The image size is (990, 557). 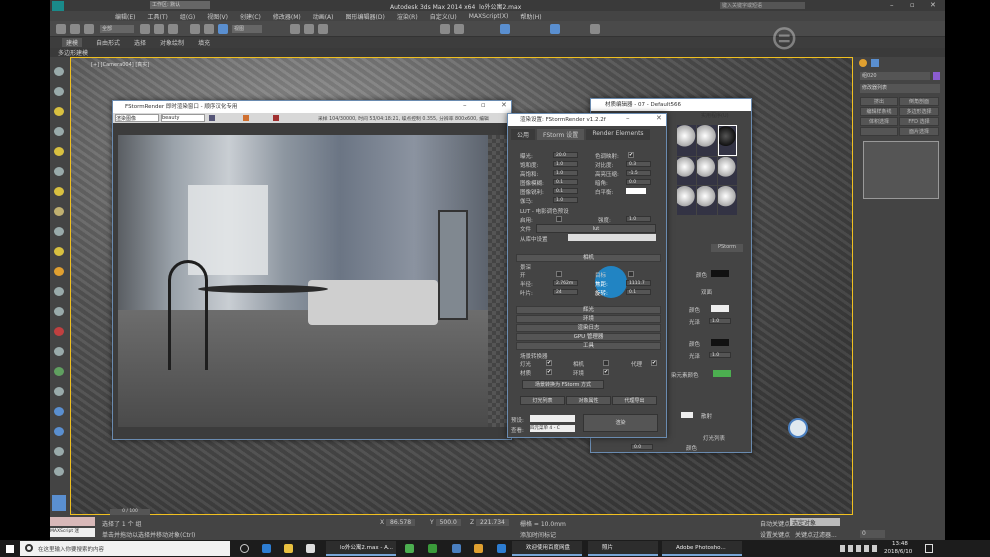 I want to click on move-icon, so click(x=195, y=29).